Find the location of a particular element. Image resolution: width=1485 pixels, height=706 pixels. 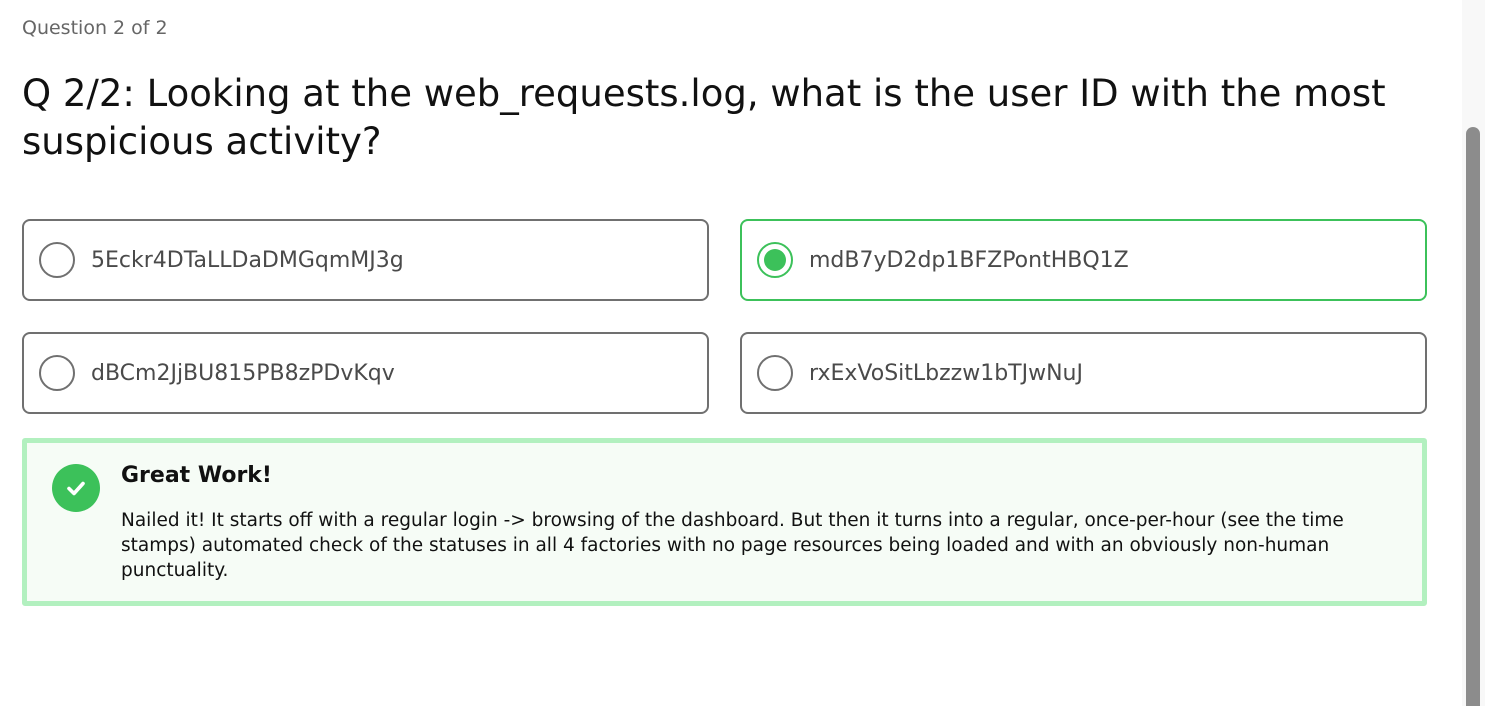

answer-option-4: rxExVoSitLbzzw1bTJwNuJ is located at coordinates (1083, 373).